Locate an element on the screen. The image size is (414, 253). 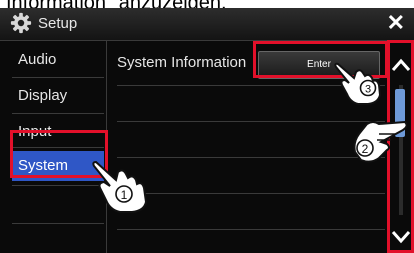
system-information-label: System Information is located at coordinates (182, 62).